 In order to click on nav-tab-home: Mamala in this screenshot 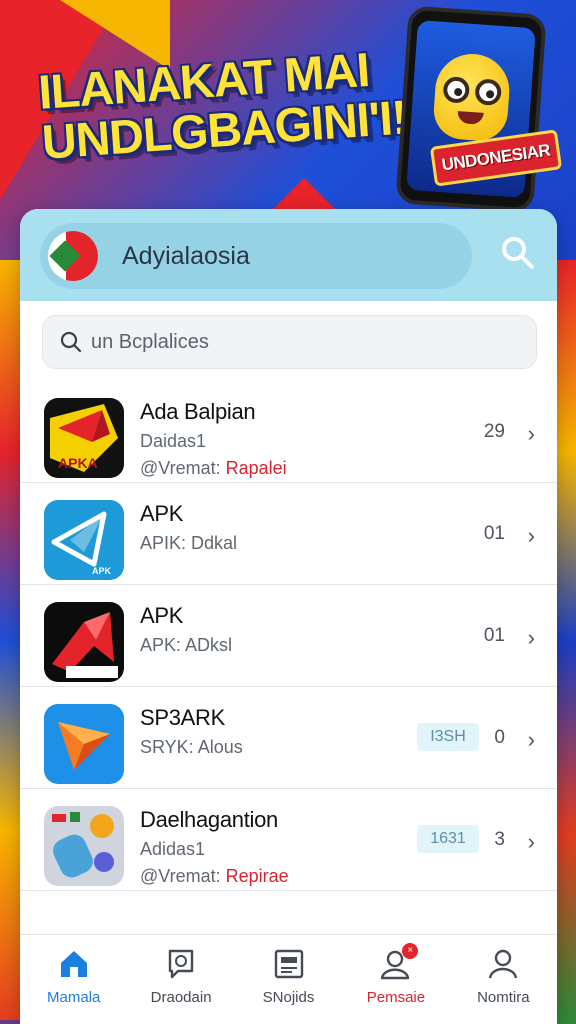, I will do `click(73, 979)`.